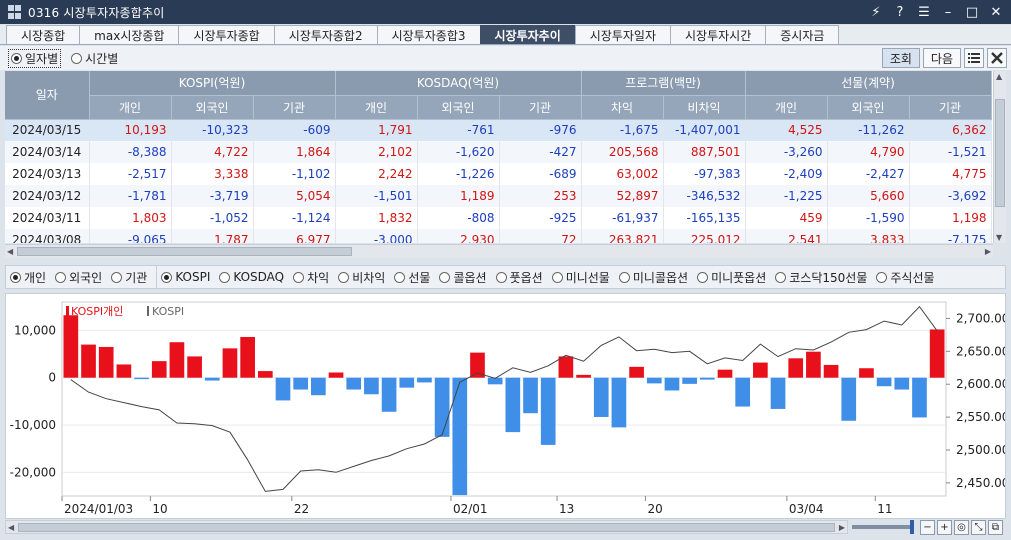 This screenshot has width=1011, height=540. What do you see at coordinates (996, 12) in the screenshot?
I see `close-icon: ✕` at bounding box center [996, 12].